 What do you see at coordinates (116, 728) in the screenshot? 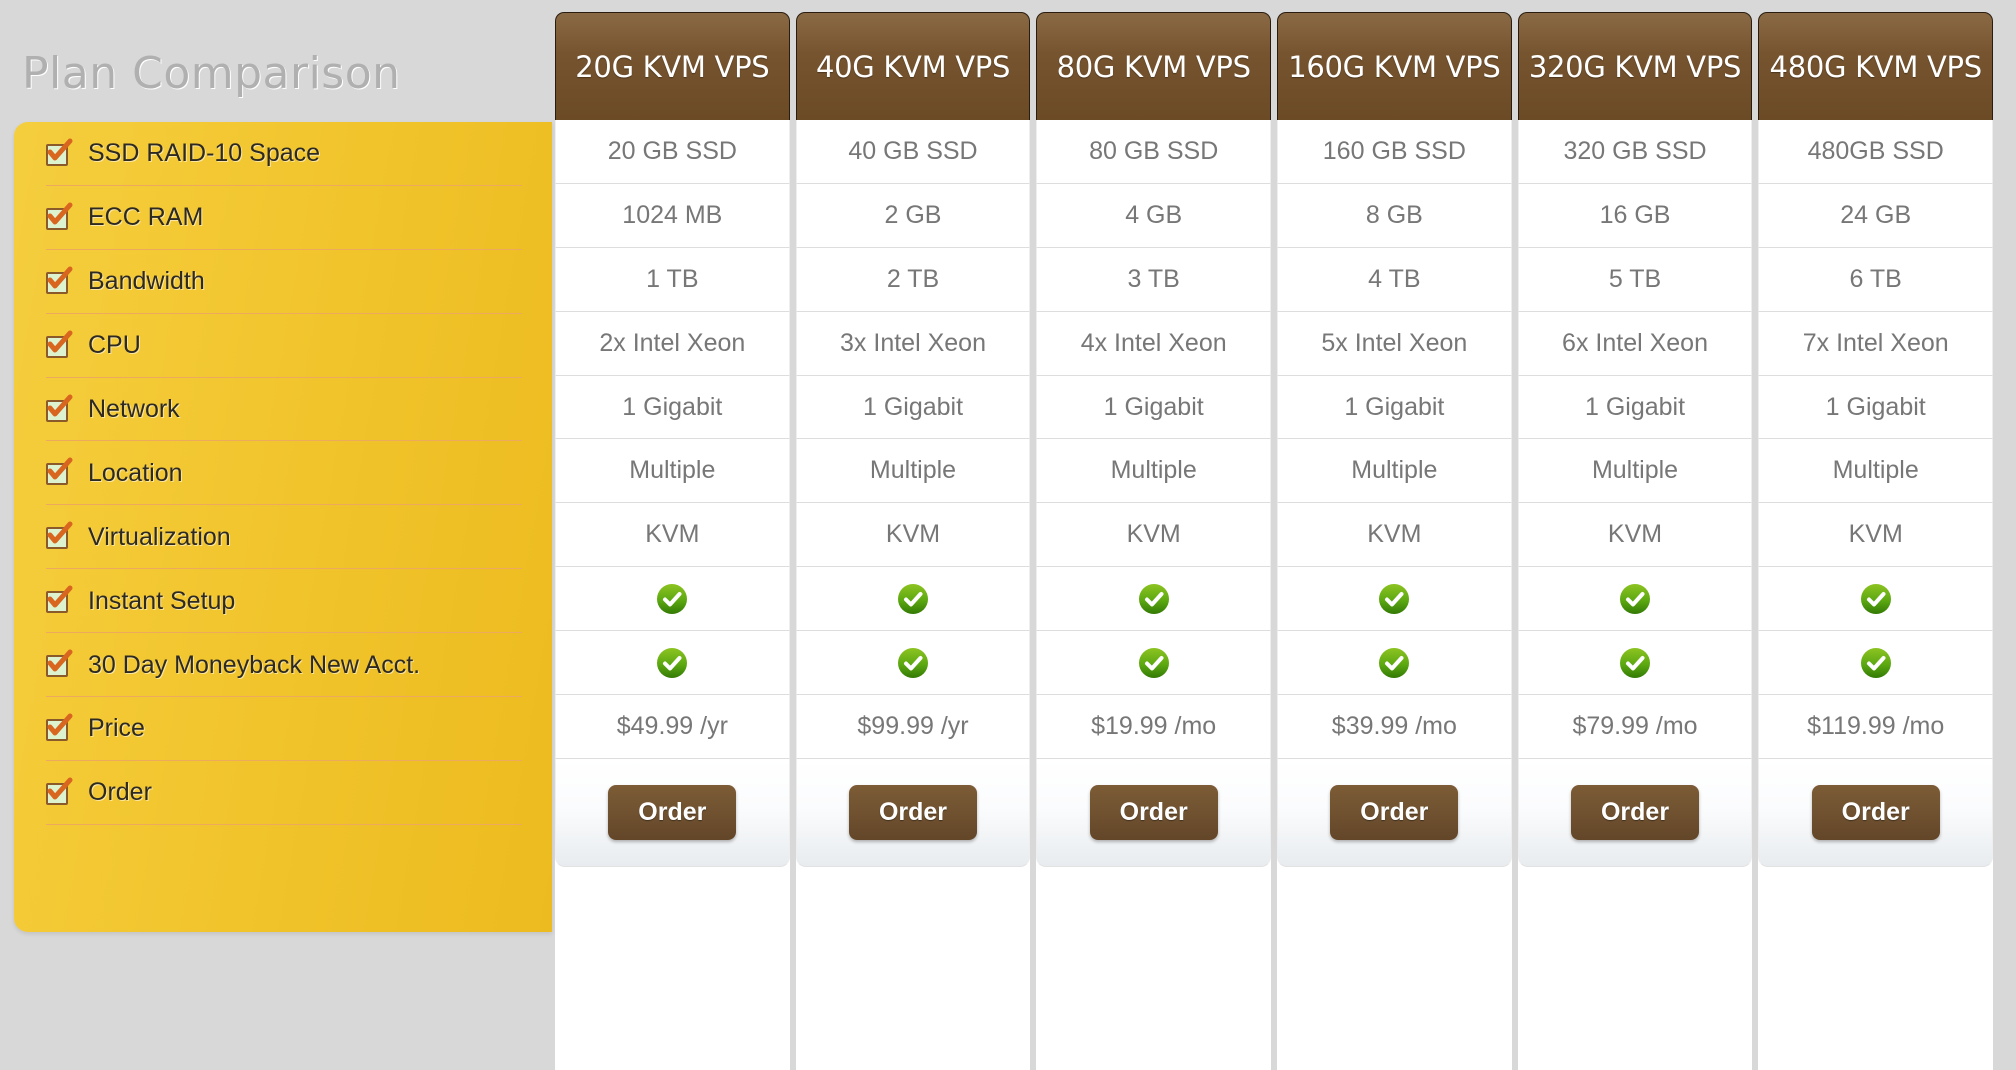
I see `feature-label: Price` at bounding box center [116, 728].